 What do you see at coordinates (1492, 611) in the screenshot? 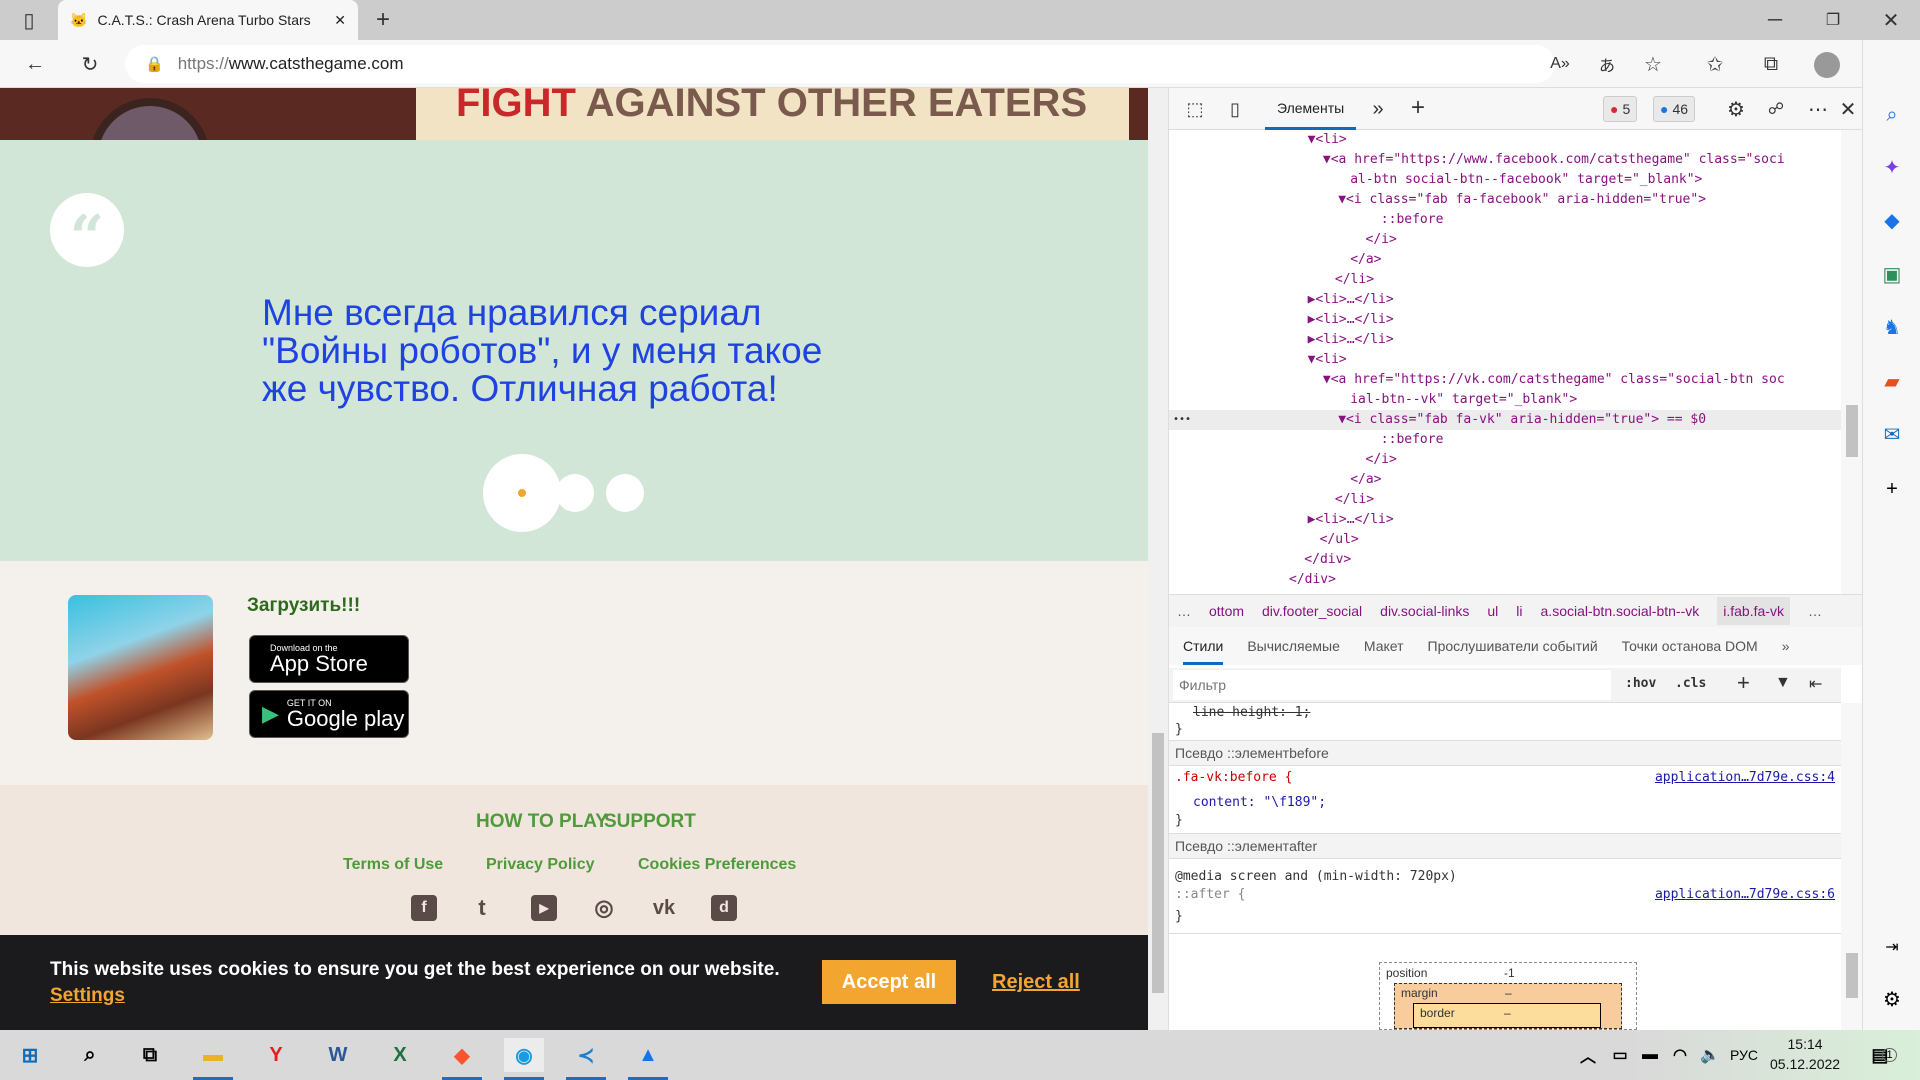
I see `breadcrumb-item: ul` at bounding box center [1492, 611].